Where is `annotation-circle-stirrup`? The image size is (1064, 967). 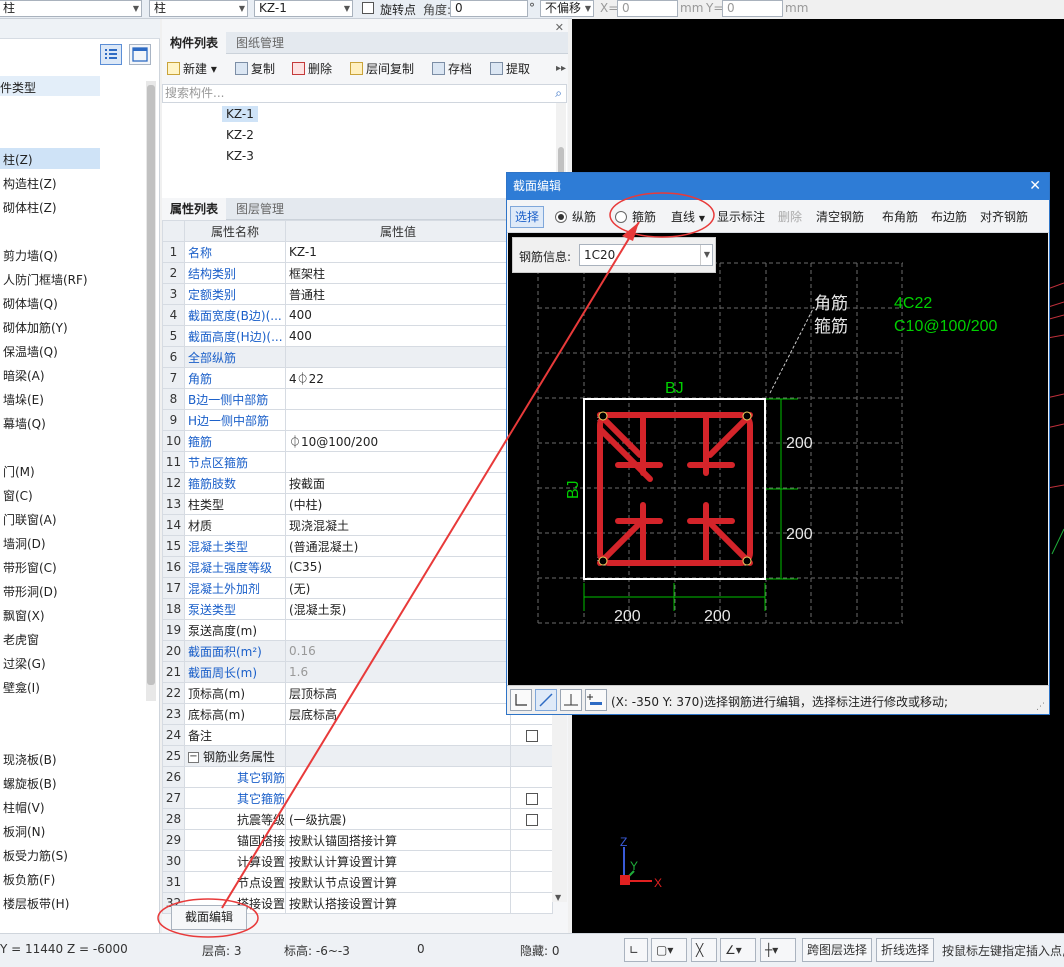
annotation-circle-stirrup is located at coordinates (662, 215).